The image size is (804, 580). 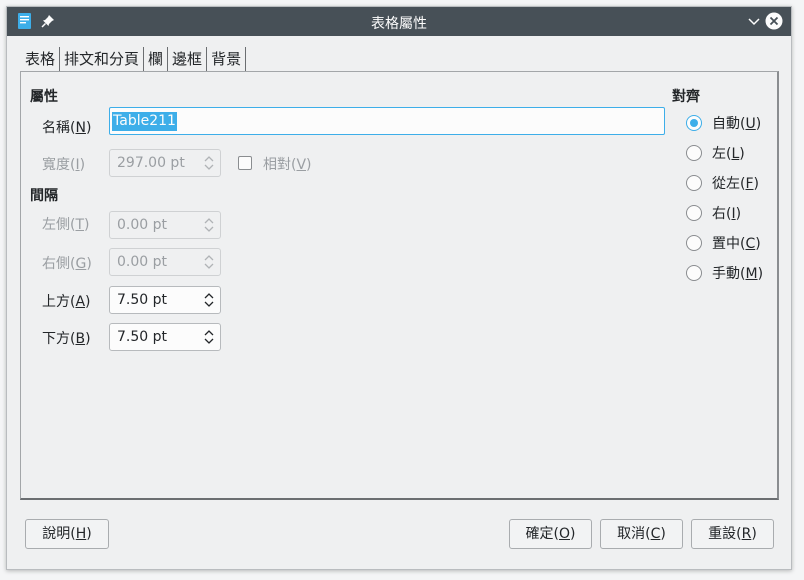 What do you see at coordinates (754, 21) in the screenshot?
I see `chevron-down-icon` at bounding box center [754, 21].